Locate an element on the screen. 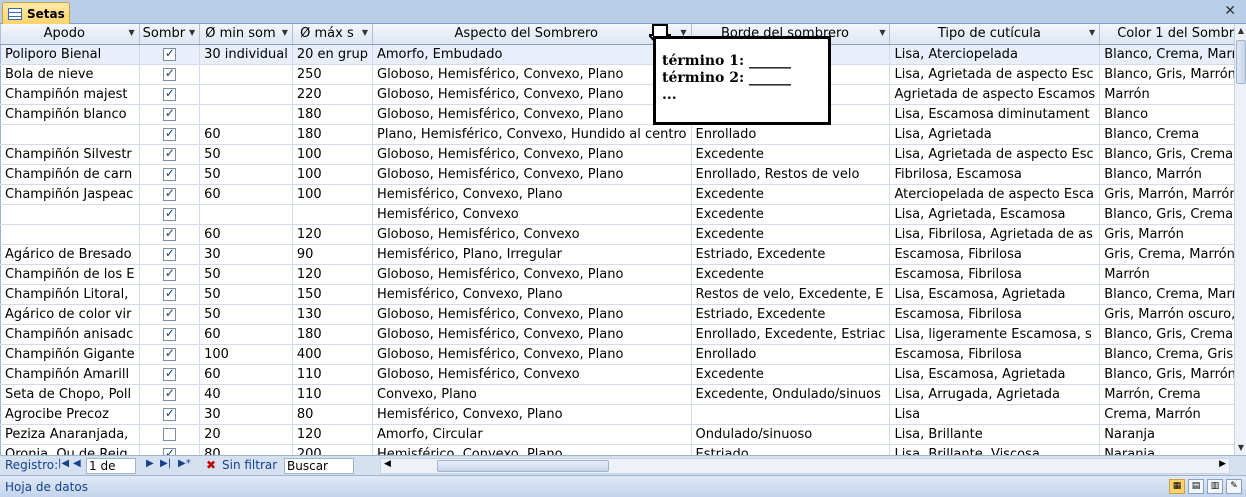 Image resolution: width=1246 pixels, height=497 pixels. table-cell: Champiñón Litoral, is located at coordinates (70, 294).